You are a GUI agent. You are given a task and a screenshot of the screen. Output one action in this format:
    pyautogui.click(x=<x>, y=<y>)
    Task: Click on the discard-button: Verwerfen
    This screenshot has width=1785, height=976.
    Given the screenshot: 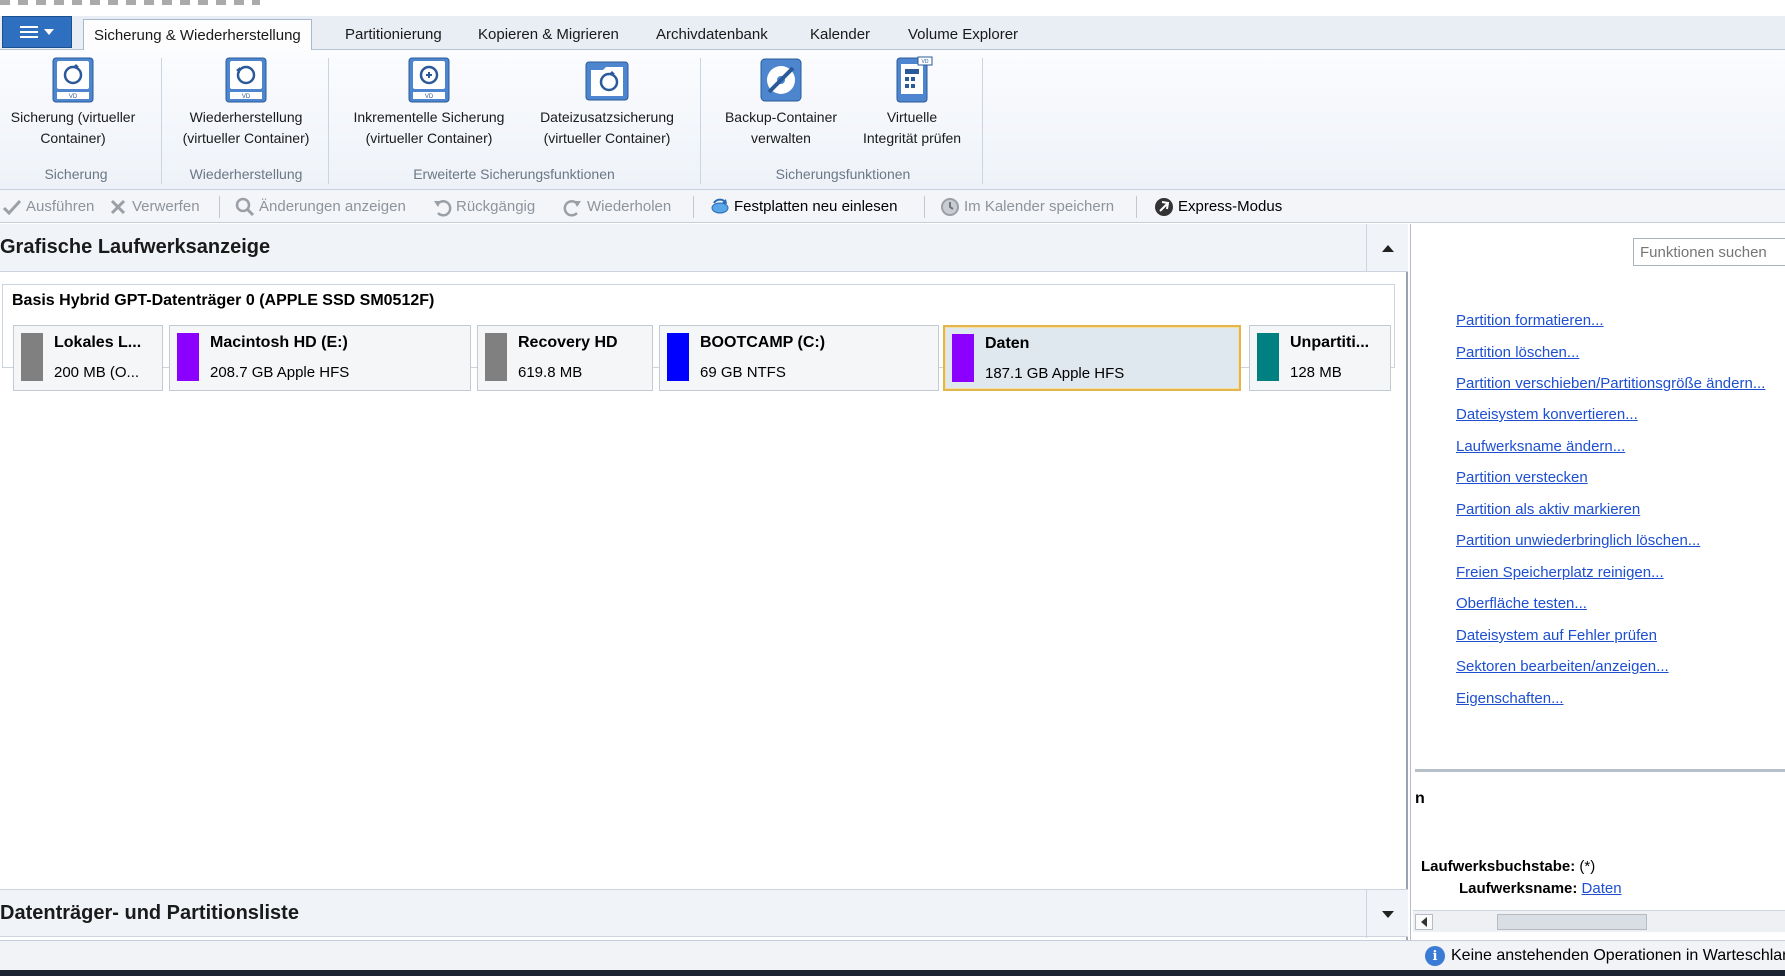 What is the action you would take?
    pyautogui.click(x=154, y=206)
    